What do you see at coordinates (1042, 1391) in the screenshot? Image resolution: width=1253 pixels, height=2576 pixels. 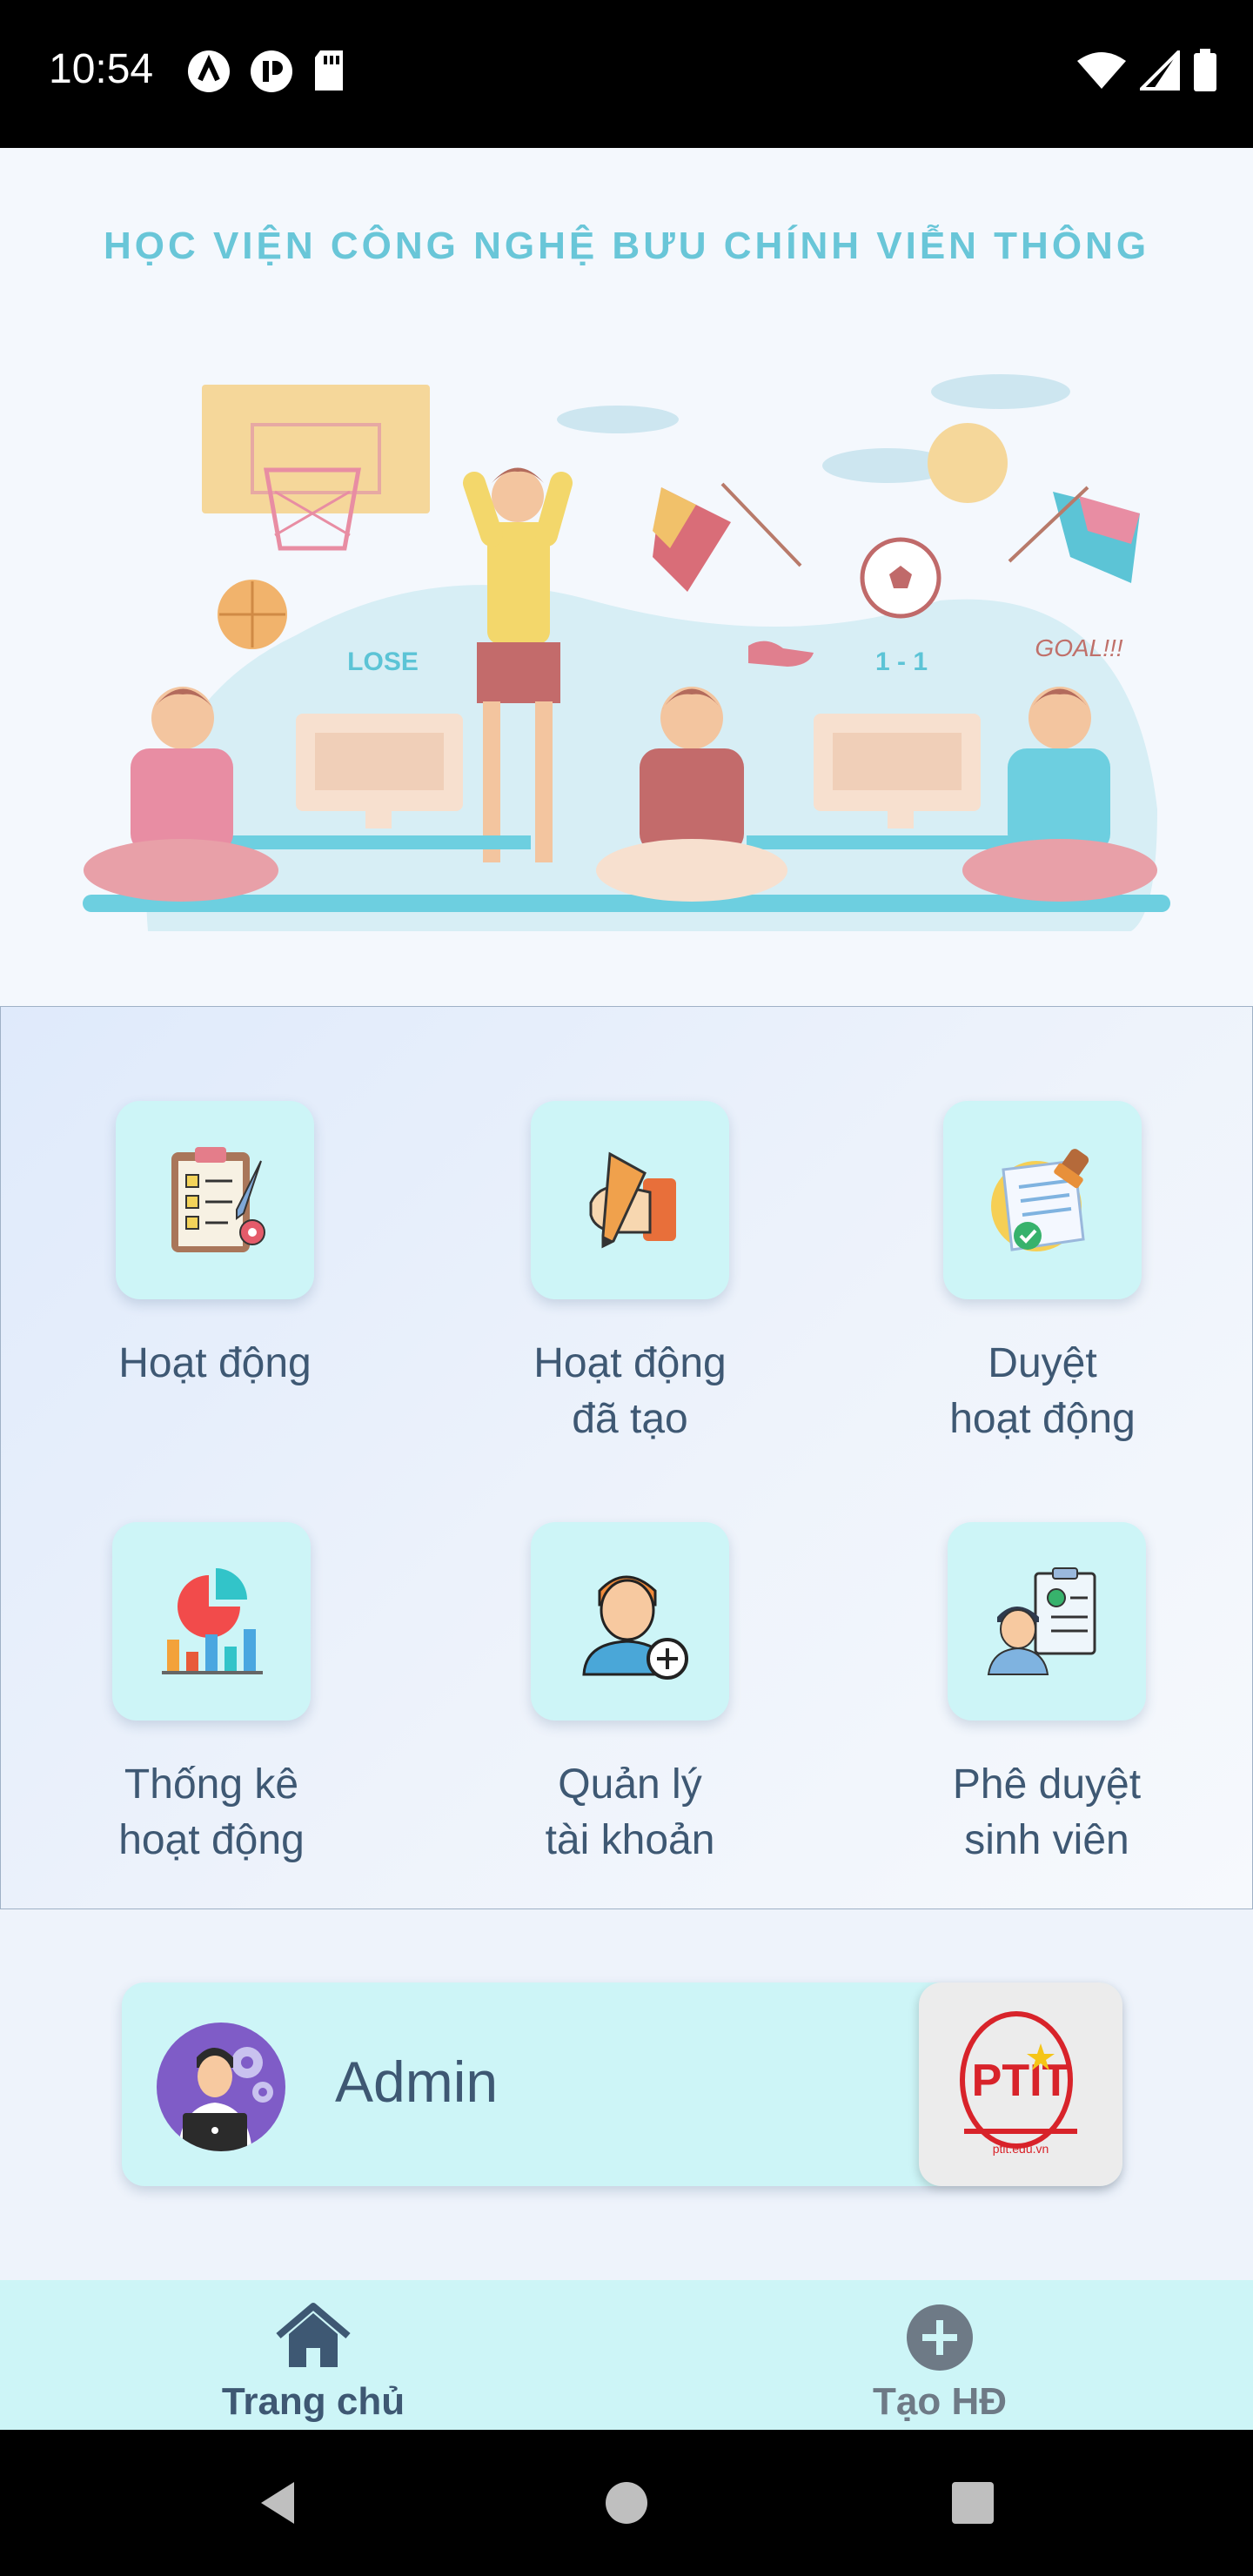 I see `menu-label: Duyệt hoạt động` at bounding box center [1042, 1391].